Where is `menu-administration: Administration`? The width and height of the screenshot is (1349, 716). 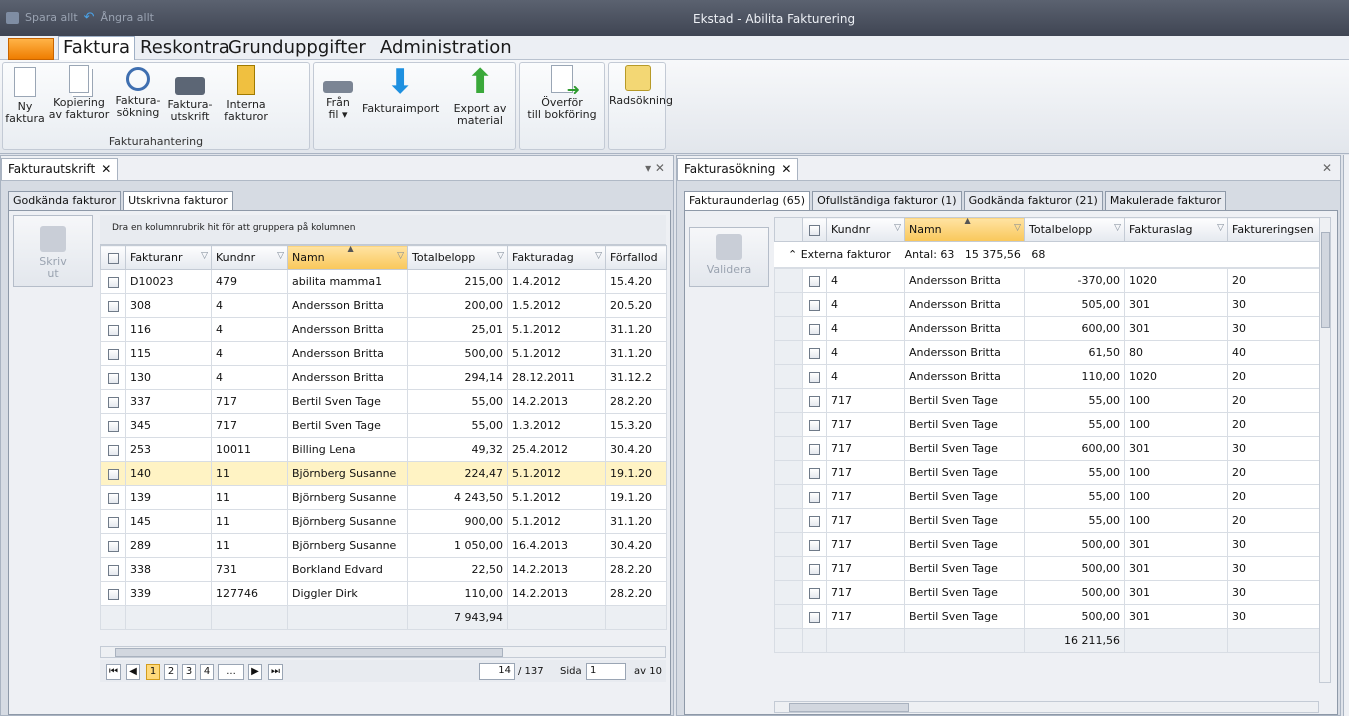 menu-administration: Administration is located at coordinates (446, 47).